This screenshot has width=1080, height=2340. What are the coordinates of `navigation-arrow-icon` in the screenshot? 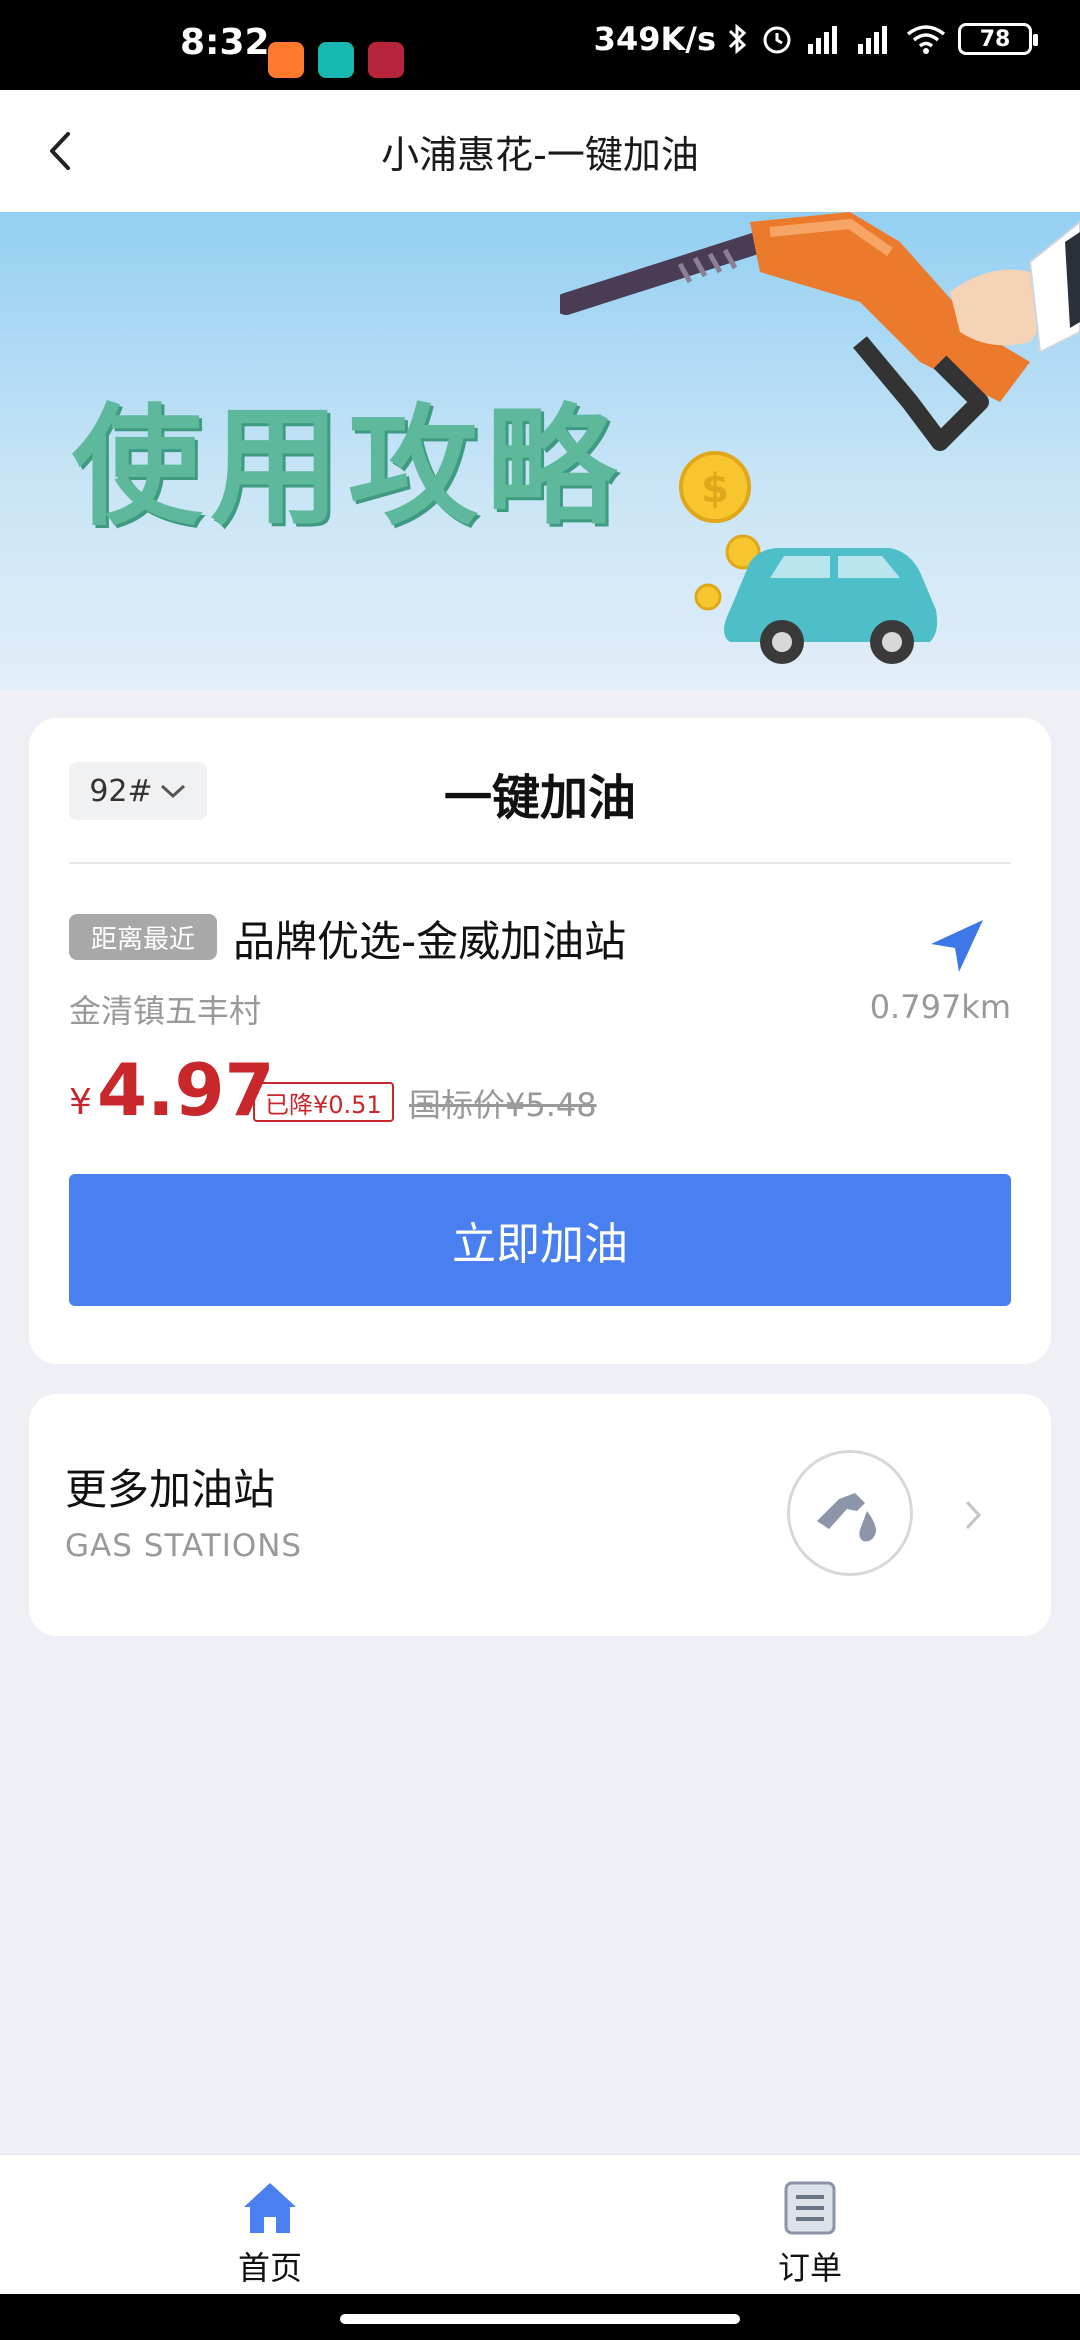 It's located at (957, 946).